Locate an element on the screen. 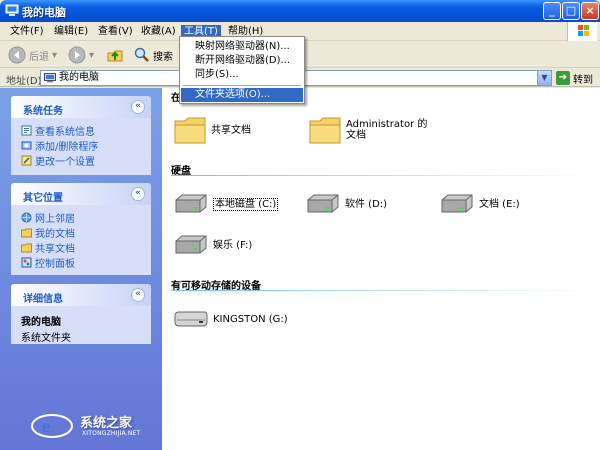 This screenshot has height=450, width=600. system-tasks-header: 系统任务 « is located at coordinates (81, 107).